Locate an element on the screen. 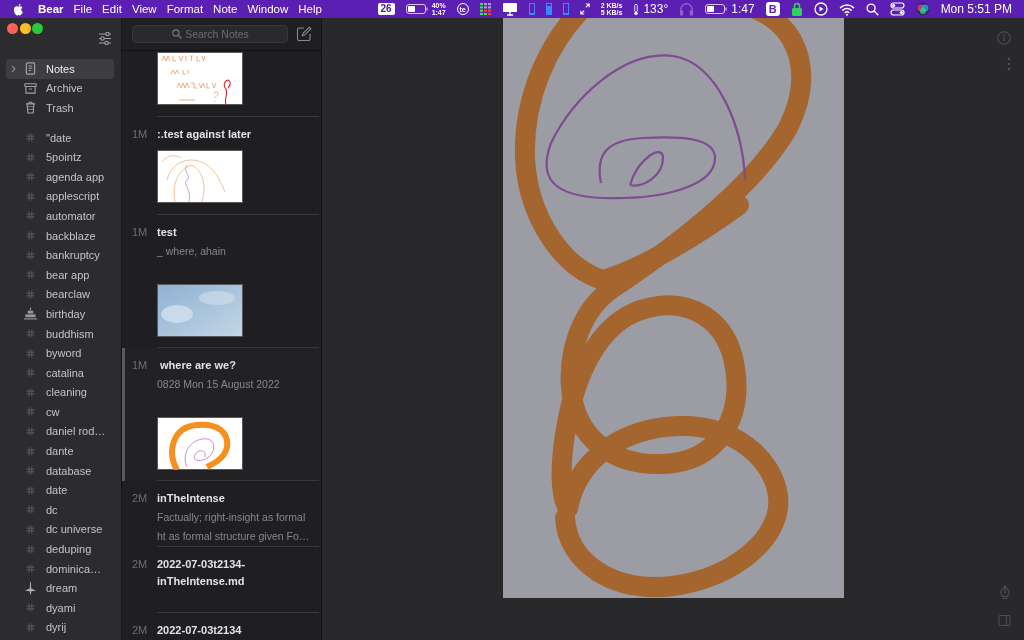 Image resolution: width=1024 pixels, height=640 pixels. sidebar-item: bearclaw is located at coordinates (60, 294).